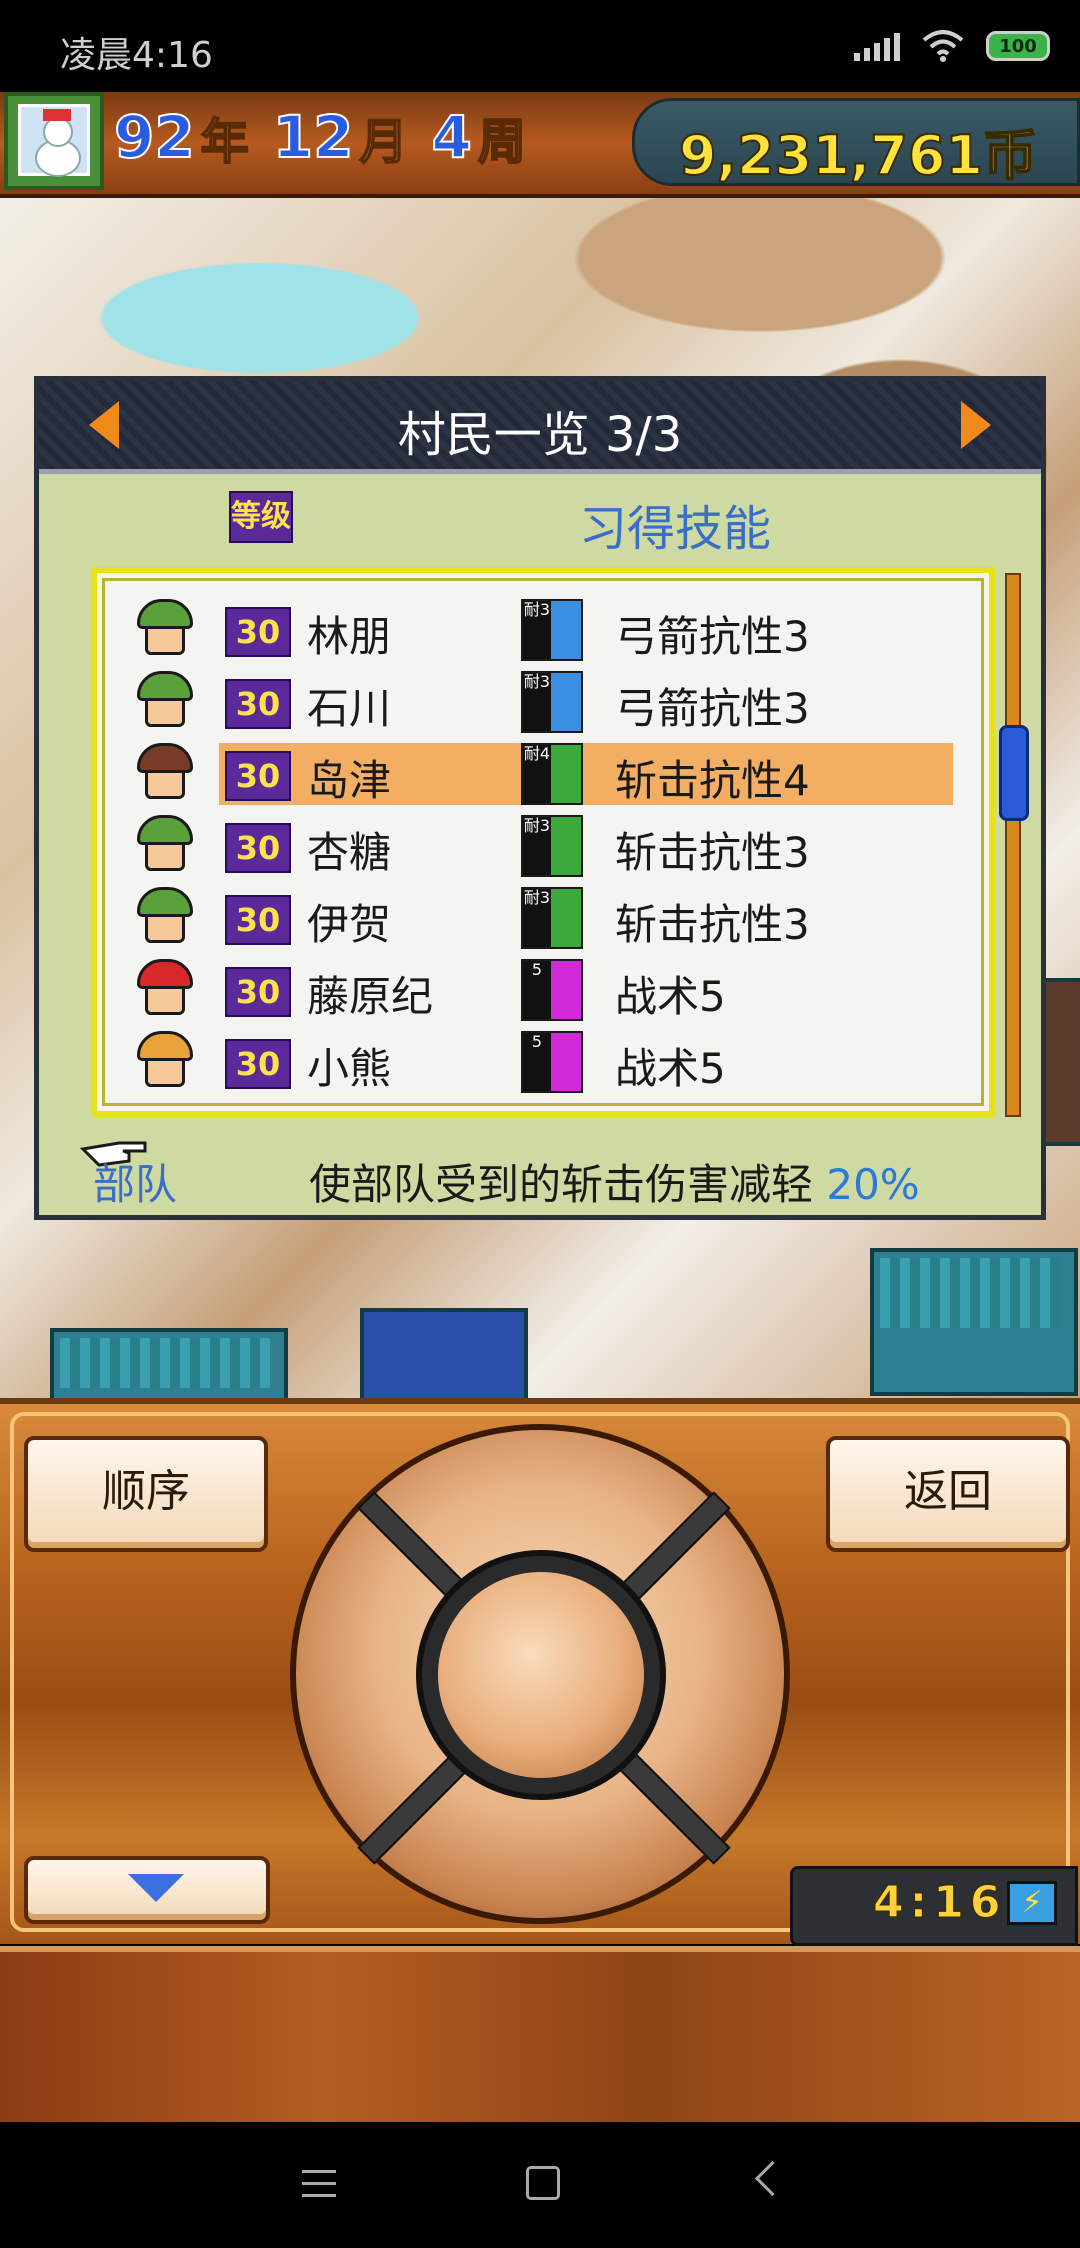 Image resolution: width=1080 pixels, height=2248 pixels. I want to click on snowman-icon, so click(54, 140).